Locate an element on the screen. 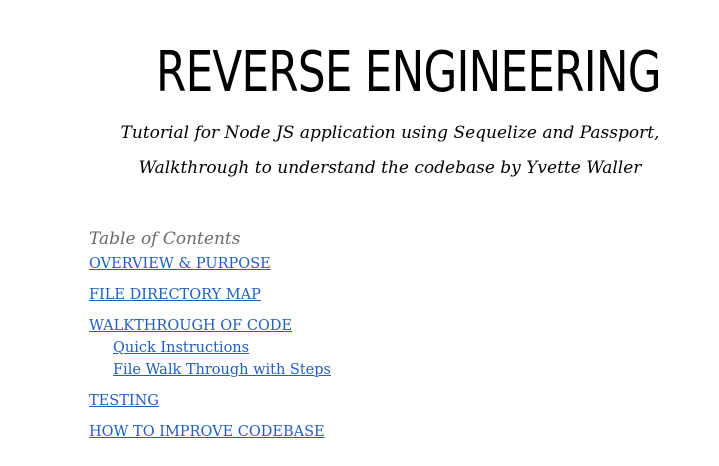 The width and height of the screenshot is (719, 466). toc-link-overview-purpose: OVERVIEW & PURPOSE is located at coordinates (180, 264).